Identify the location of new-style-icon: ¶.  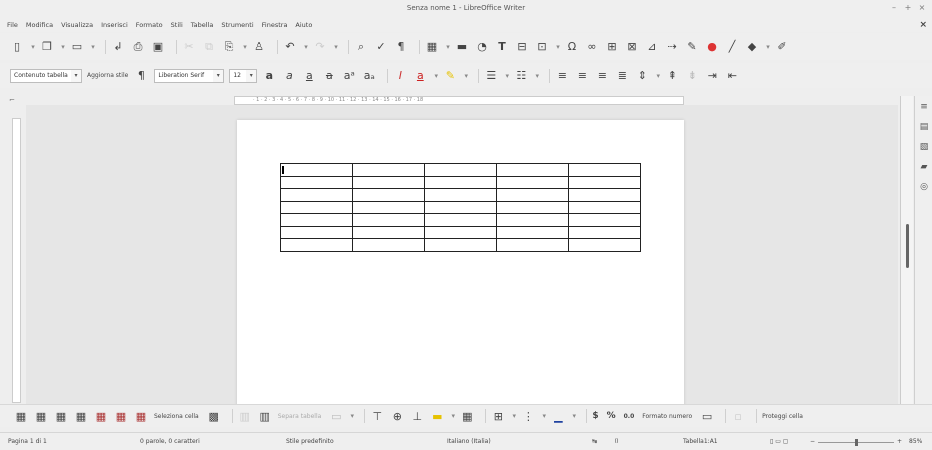
(141, 76).